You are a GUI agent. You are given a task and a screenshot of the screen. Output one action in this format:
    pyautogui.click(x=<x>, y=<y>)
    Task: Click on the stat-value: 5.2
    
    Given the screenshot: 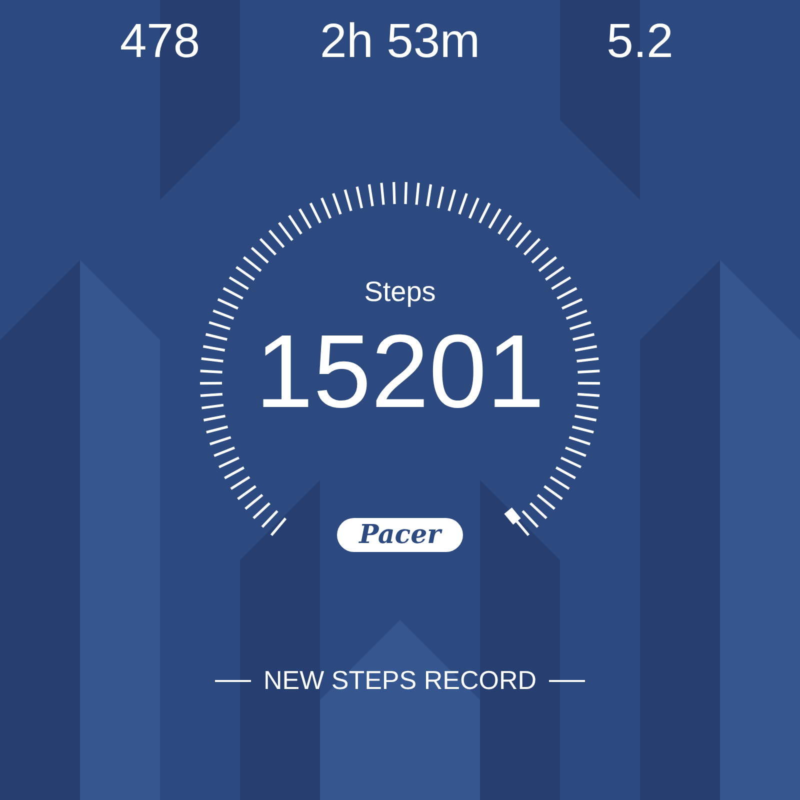 What is the action you would take?
    pyautogui.click(x=640, y=42)
    